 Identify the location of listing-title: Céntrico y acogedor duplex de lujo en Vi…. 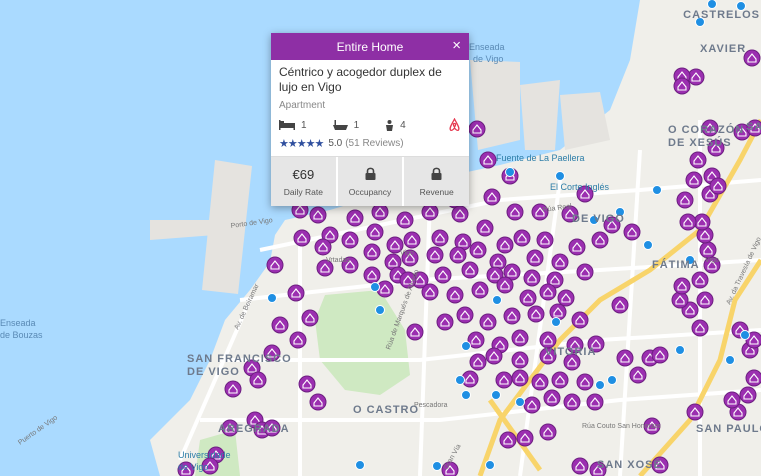
(370, 80).